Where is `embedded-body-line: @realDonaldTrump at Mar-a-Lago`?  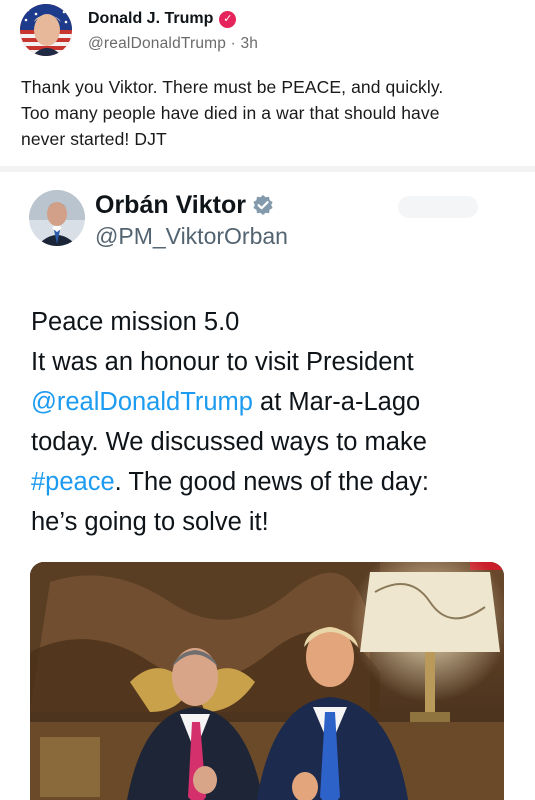
embedded-body-line: @realDonaldTrump at Mar-a-Lago is located at coordinates (276, 402).